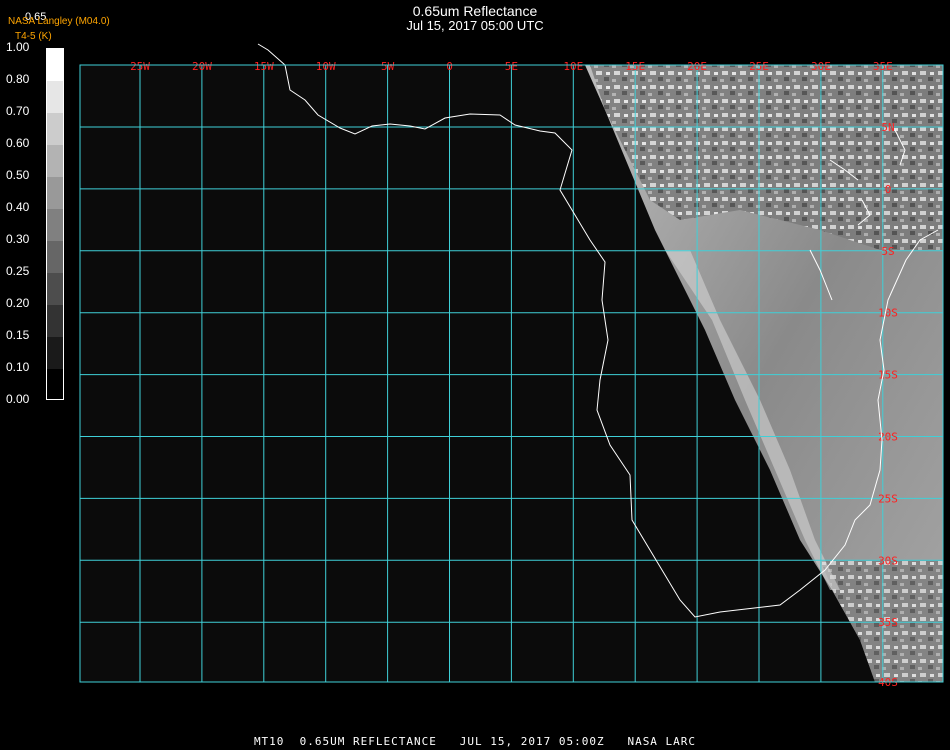 The image size is (950, 750). Describe the element at coordinates (635, 66) in the screenshot. I see `lon-label: 15E` at that location.